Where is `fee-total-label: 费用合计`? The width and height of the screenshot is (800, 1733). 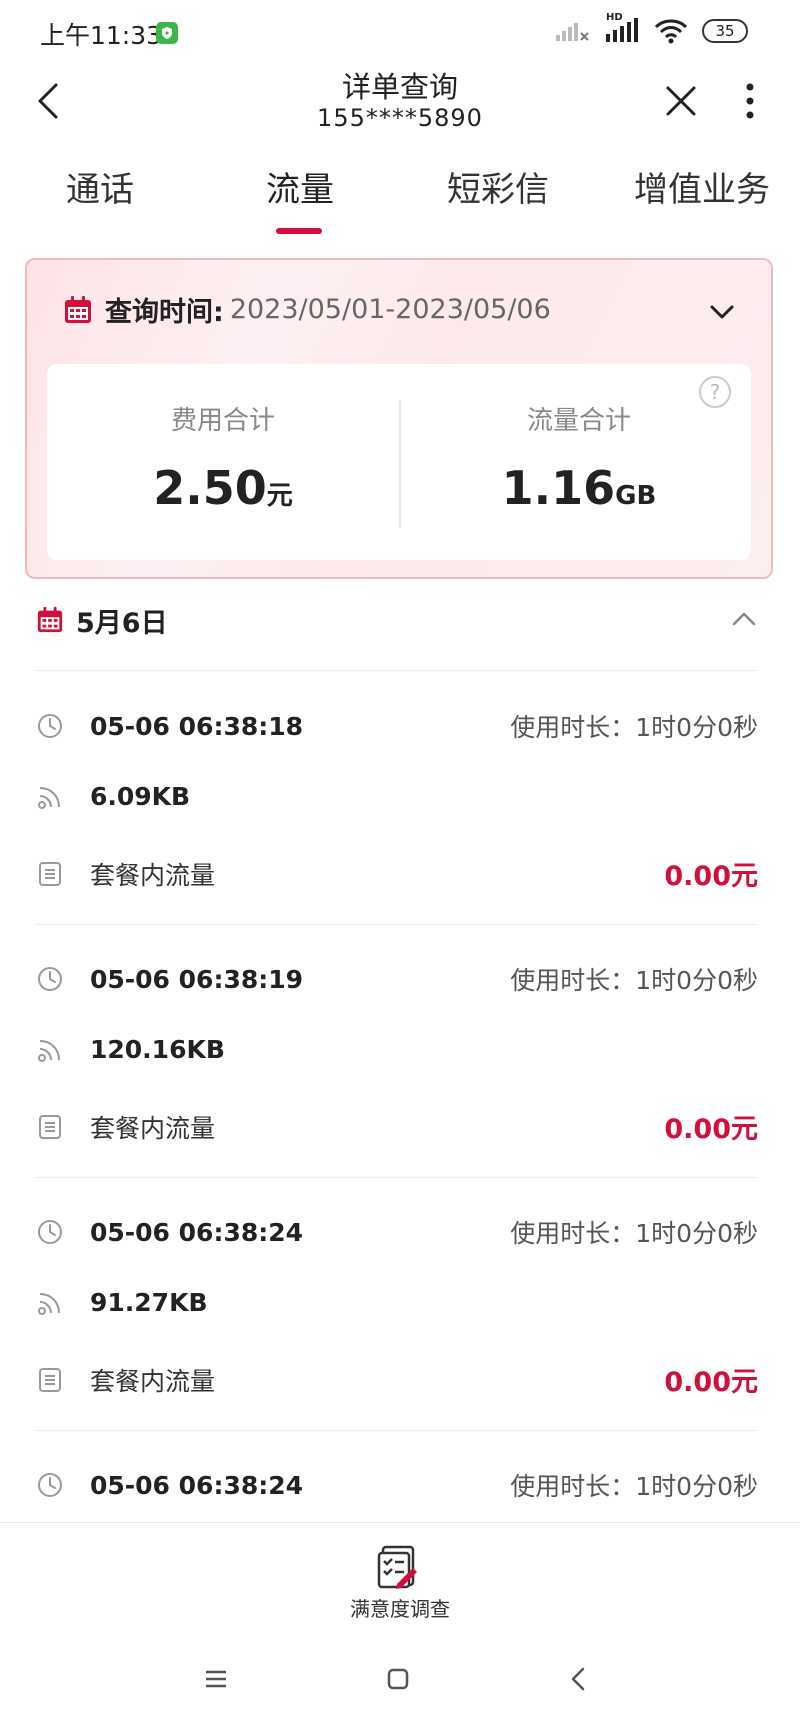 fee-total-label: 费用合计 is located at coordinates (222, 421).